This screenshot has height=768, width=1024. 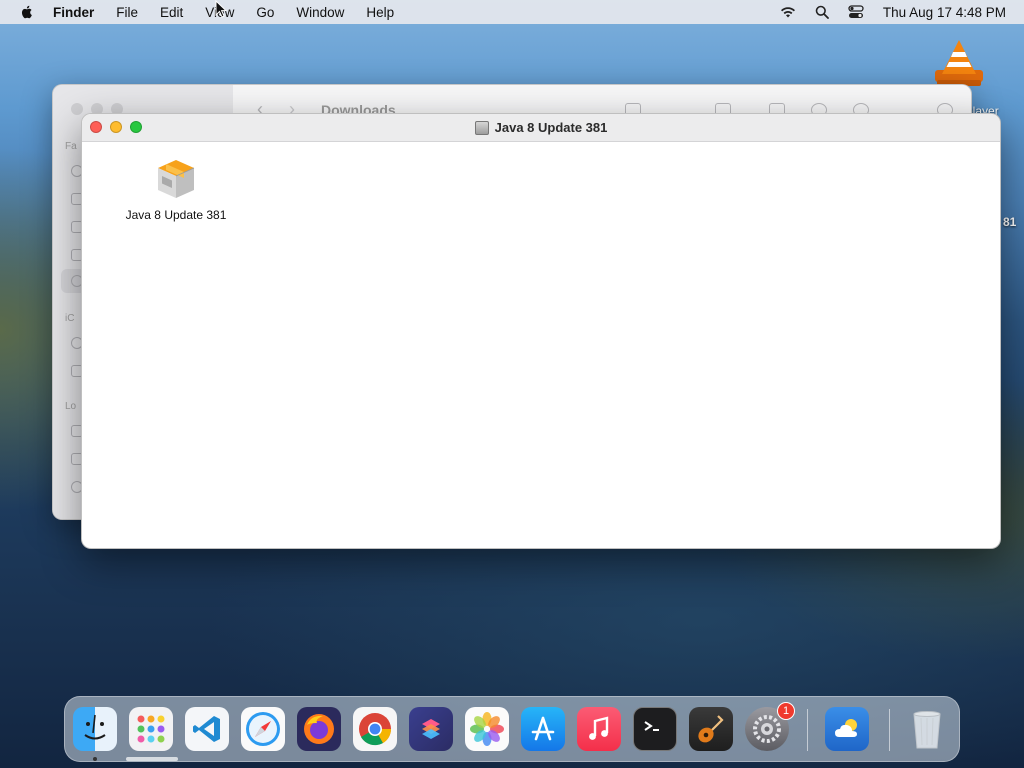 I want to click on sidebar-header-favorites: Fa, so click(x=71, y=146).